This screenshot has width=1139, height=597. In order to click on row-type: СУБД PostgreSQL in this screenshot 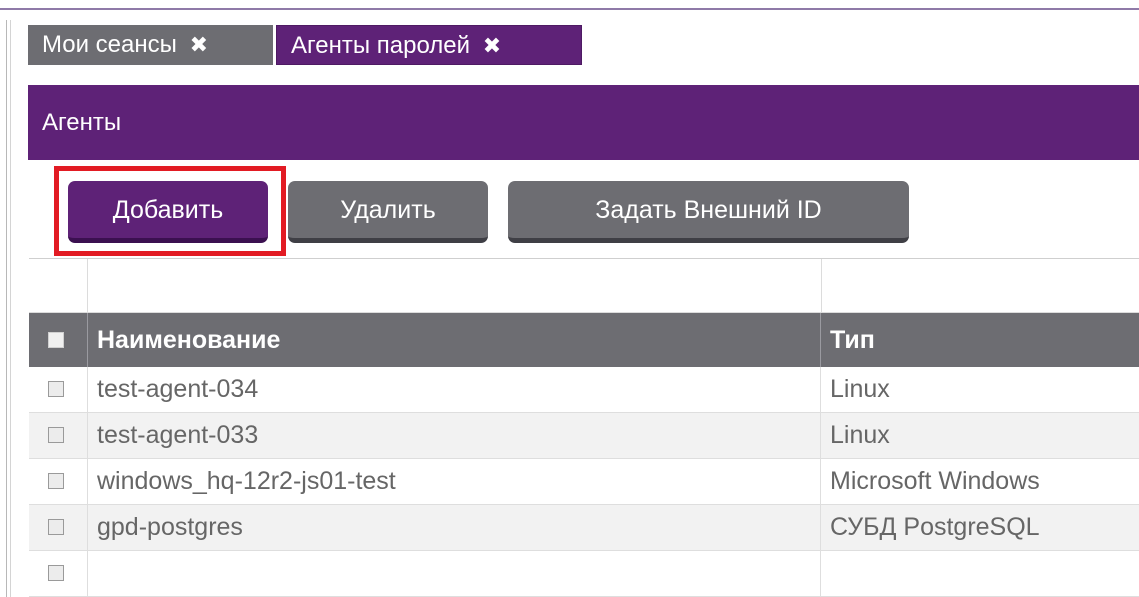, I will do `click(935, 527)`.